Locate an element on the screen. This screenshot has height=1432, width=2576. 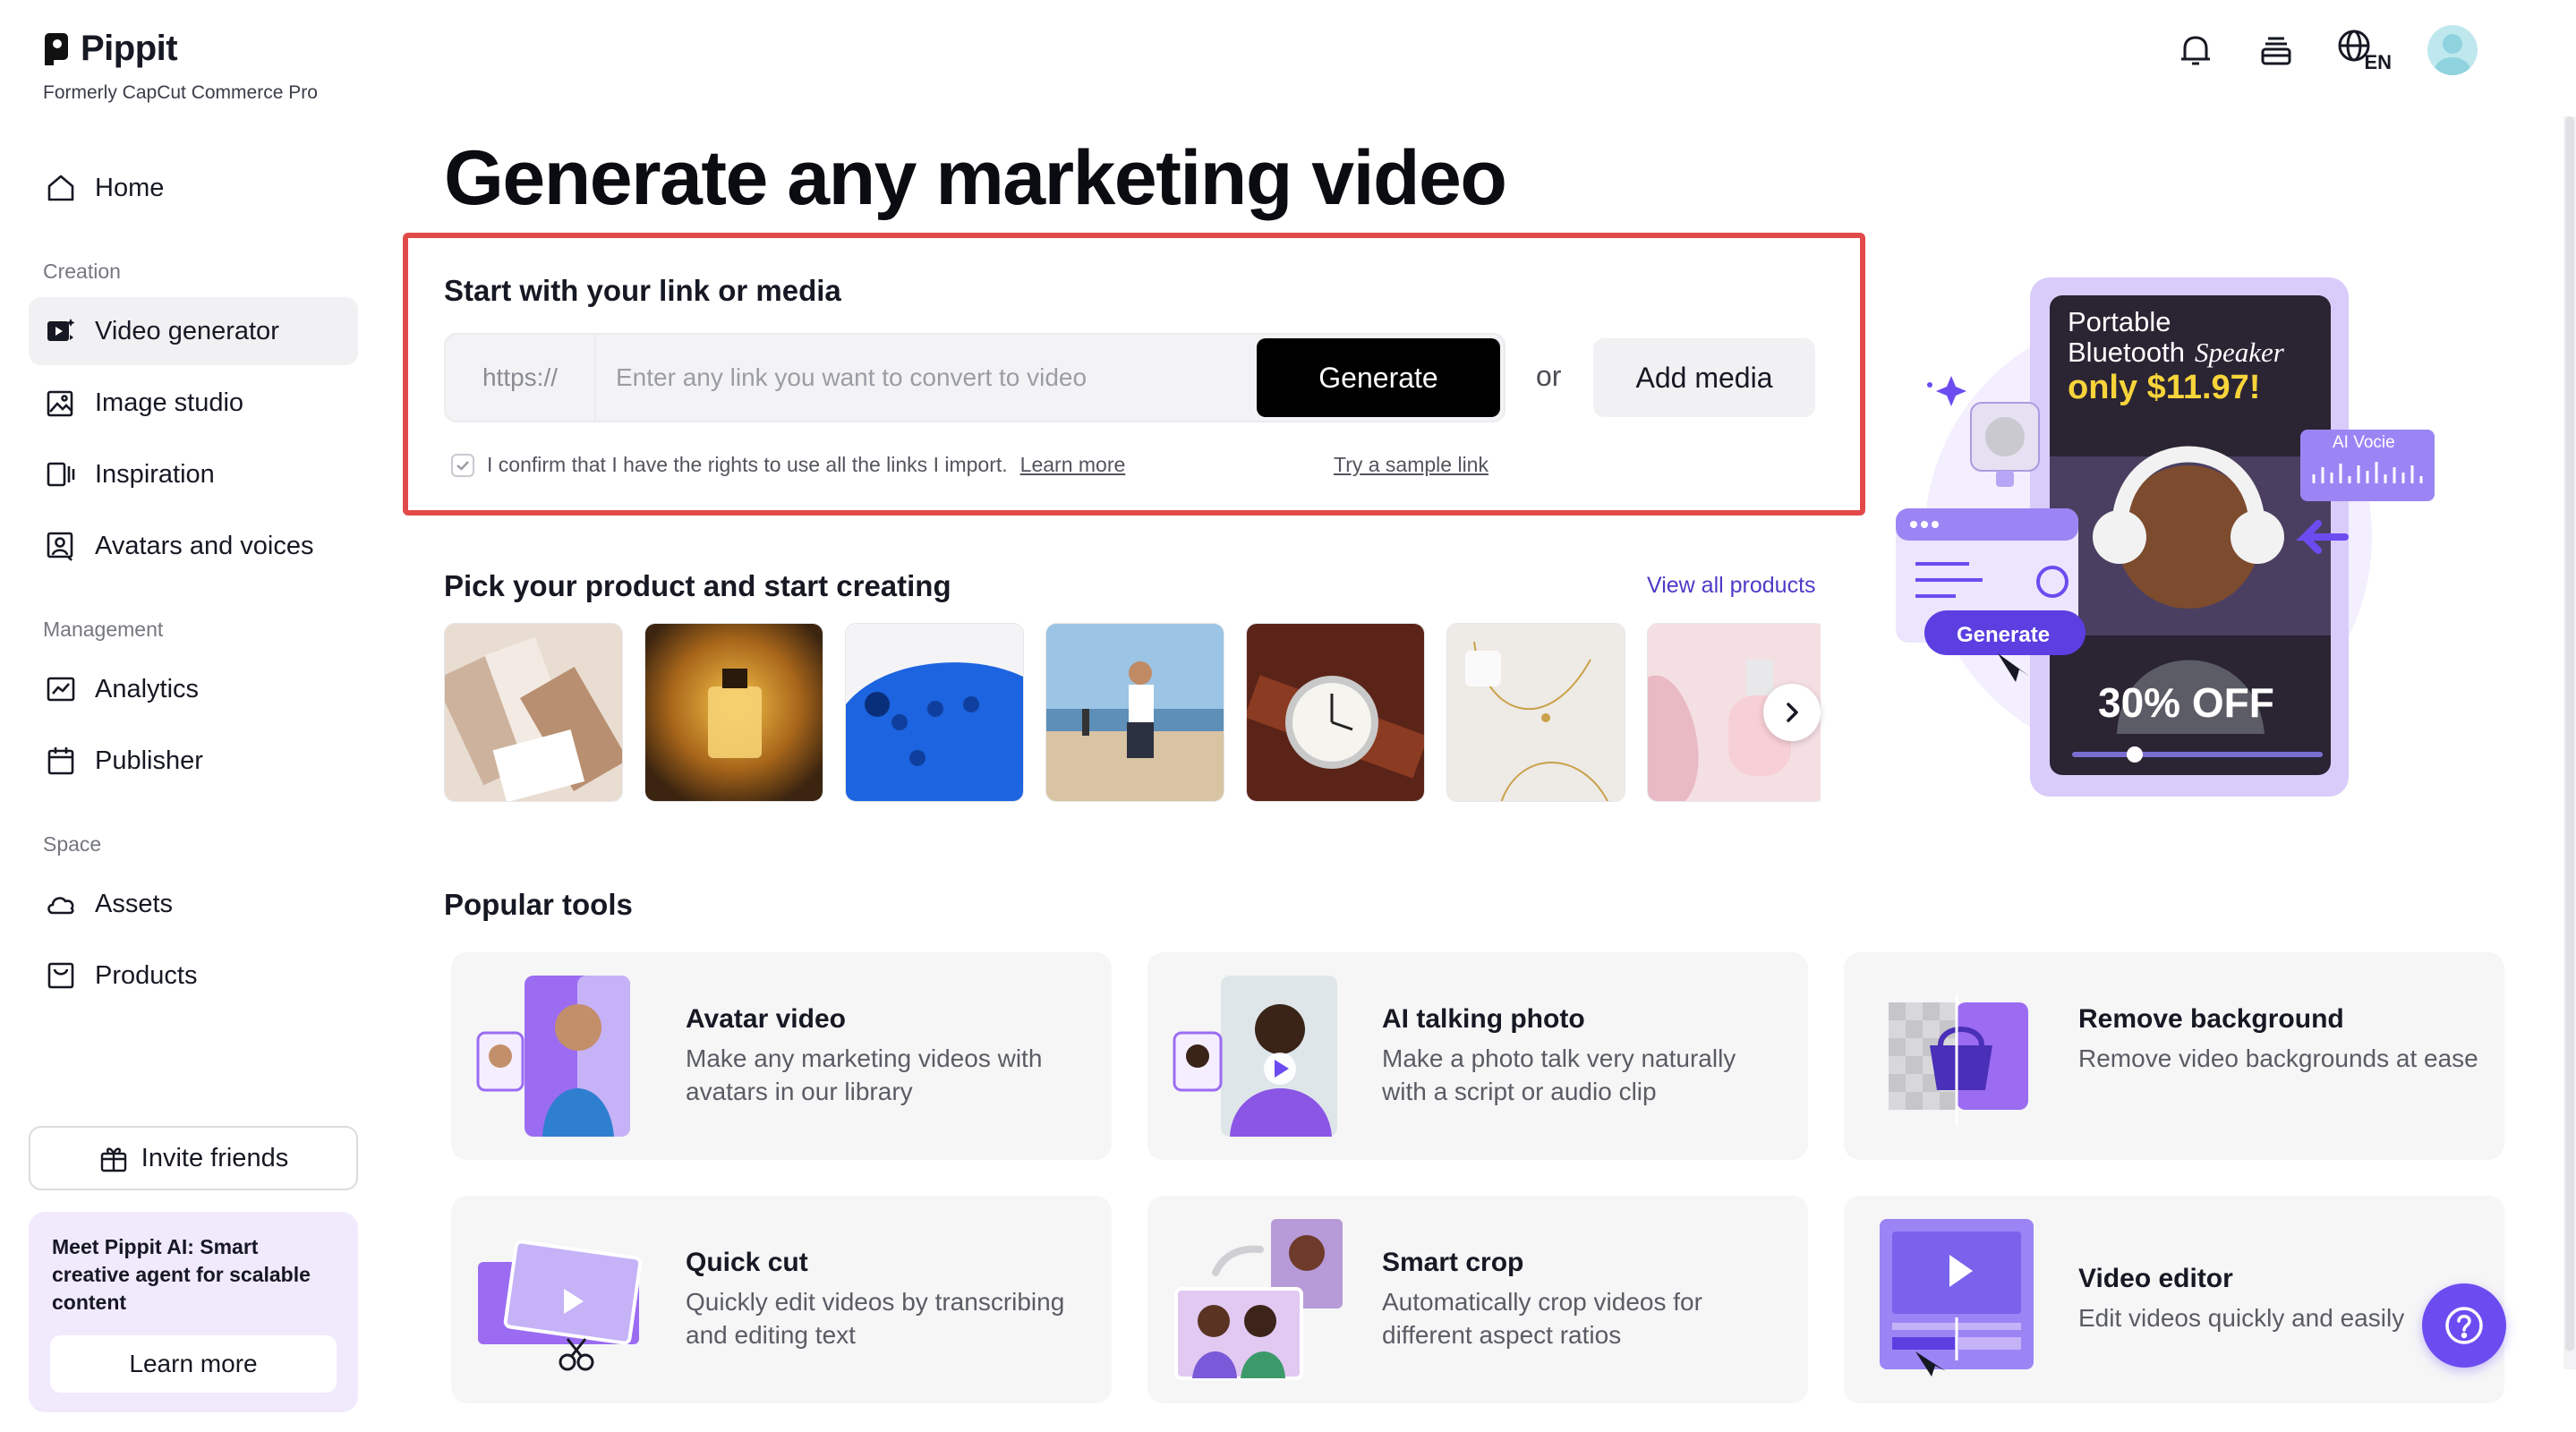
beach-man-image is located at coordinates (1135, 712).